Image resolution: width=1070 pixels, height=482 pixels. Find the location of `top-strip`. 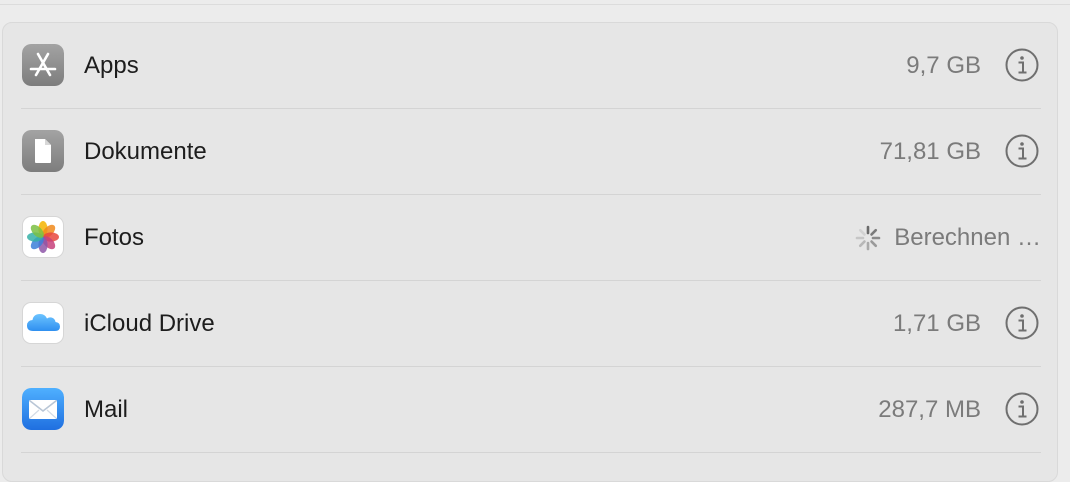

top-strip is located at coordinates (535, 11).